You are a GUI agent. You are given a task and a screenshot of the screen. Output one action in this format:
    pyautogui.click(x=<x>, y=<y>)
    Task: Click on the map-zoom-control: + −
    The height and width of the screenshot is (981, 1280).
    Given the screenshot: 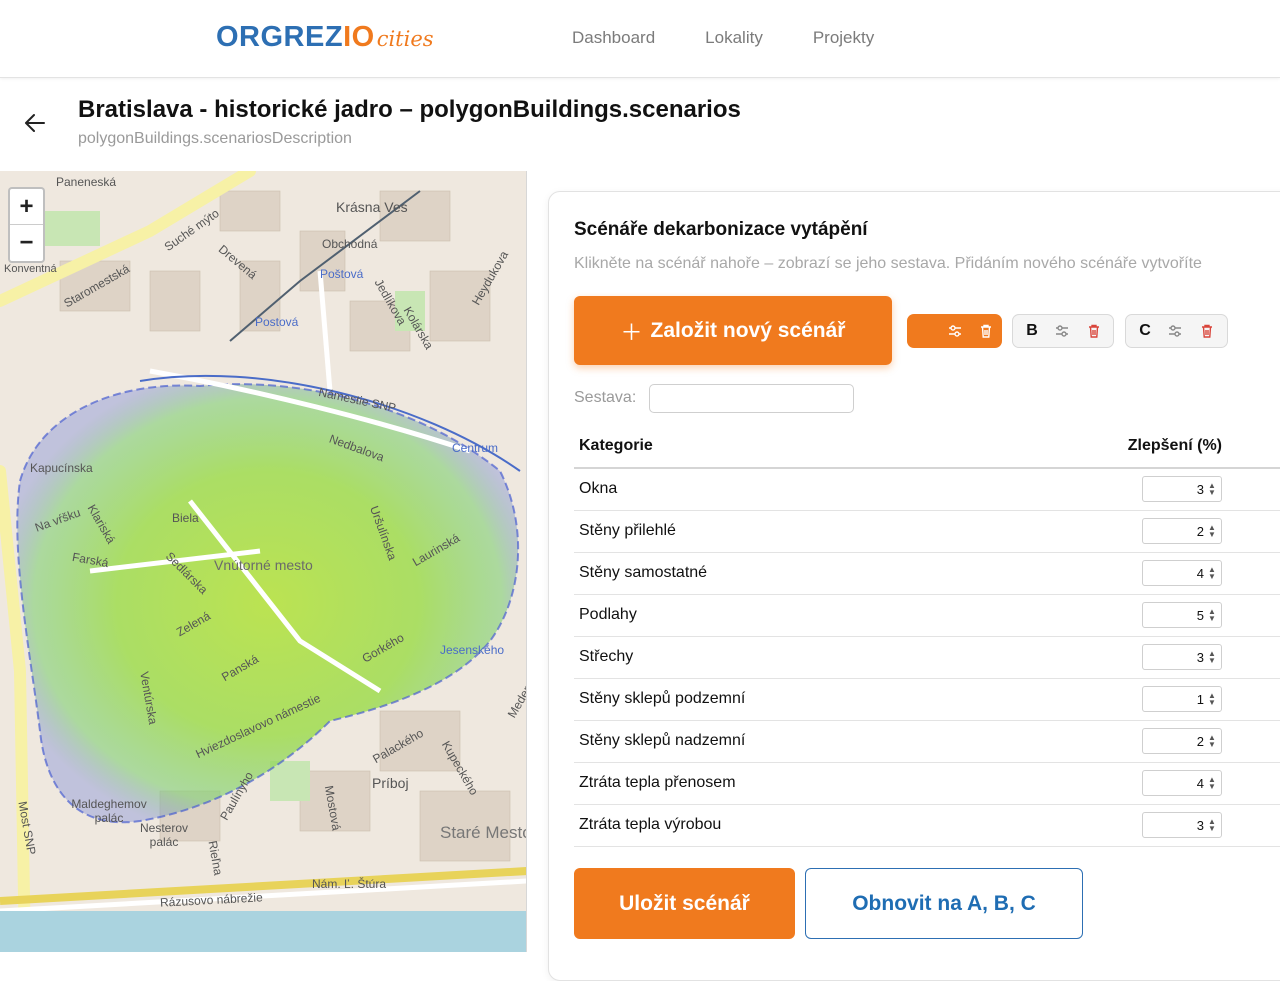 What is the action you would take?
    pyautogui.click(x=26, y=225)
    